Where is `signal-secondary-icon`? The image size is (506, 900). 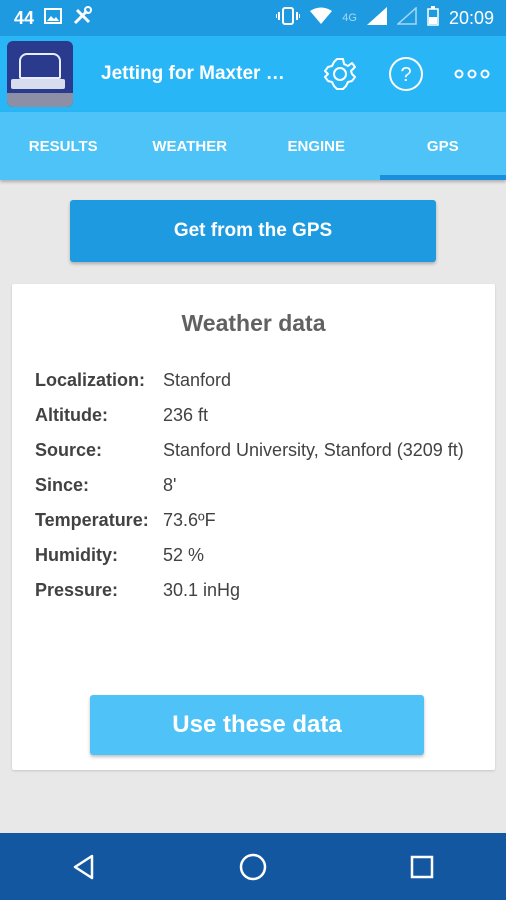
signal-secondary-icon is located at coordinates (406, 17).